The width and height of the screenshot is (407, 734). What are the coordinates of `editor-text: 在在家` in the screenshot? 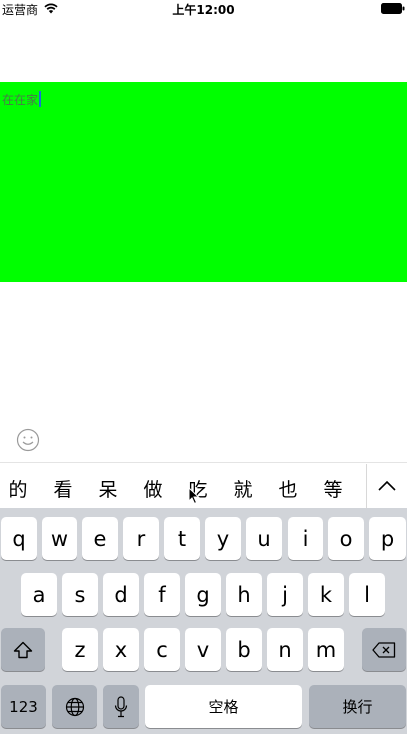 It's located at (20, 100).